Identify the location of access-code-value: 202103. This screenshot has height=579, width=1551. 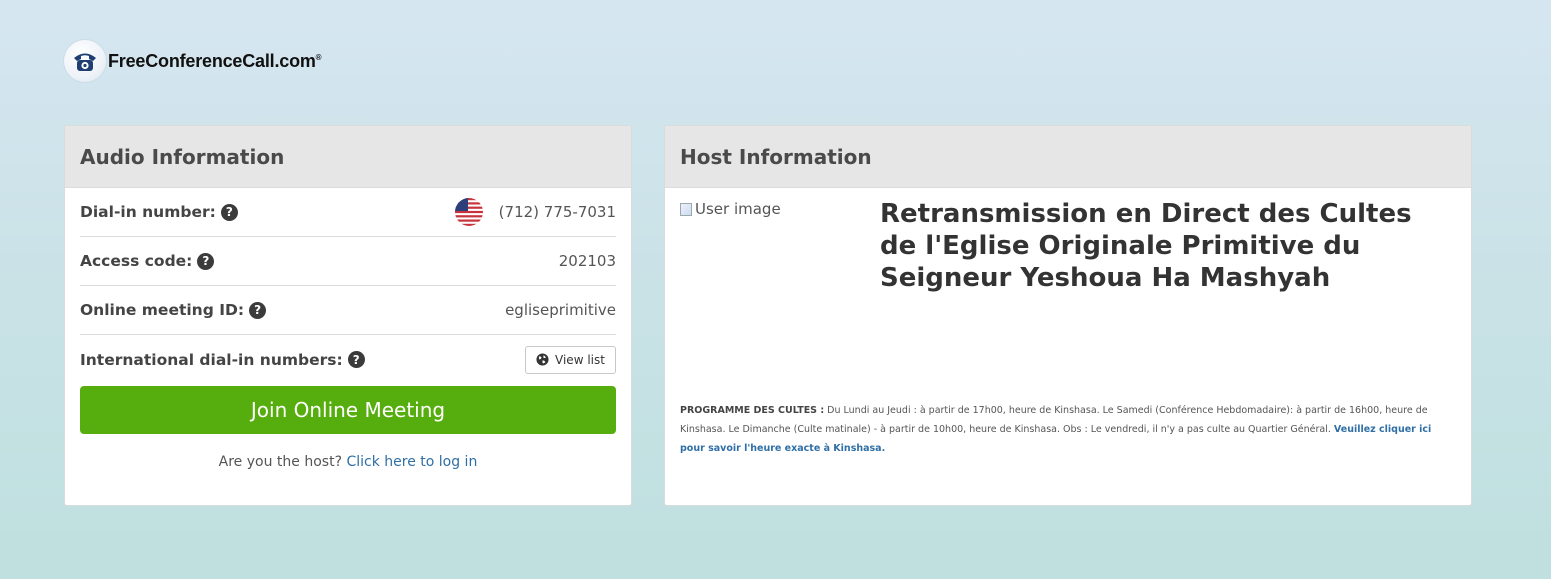
(587, 261).